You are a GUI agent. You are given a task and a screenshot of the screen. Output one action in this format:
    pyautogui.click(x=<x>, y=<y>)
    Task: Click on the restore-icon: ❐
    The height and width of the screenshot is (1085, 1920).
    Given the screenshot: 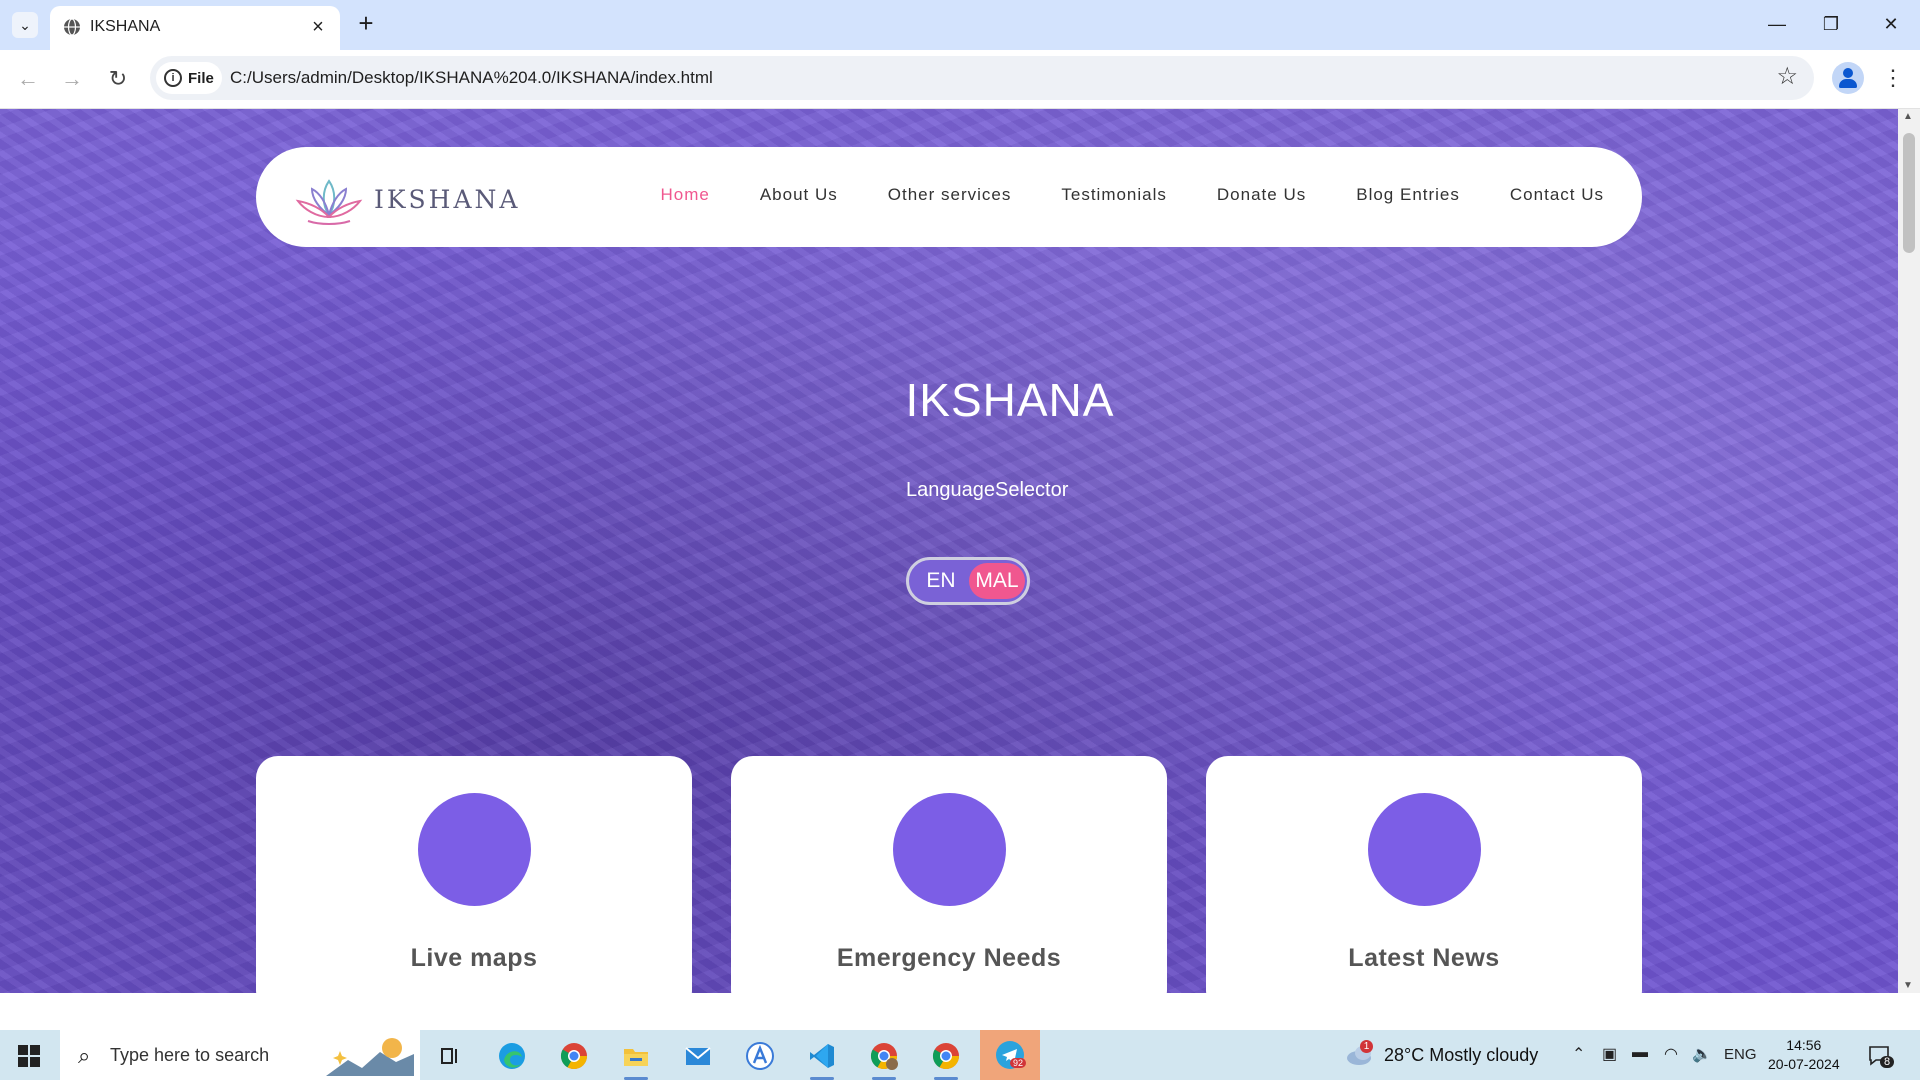 What is the action you would take?
    pyautogui.click(x=1831, y=24)
    